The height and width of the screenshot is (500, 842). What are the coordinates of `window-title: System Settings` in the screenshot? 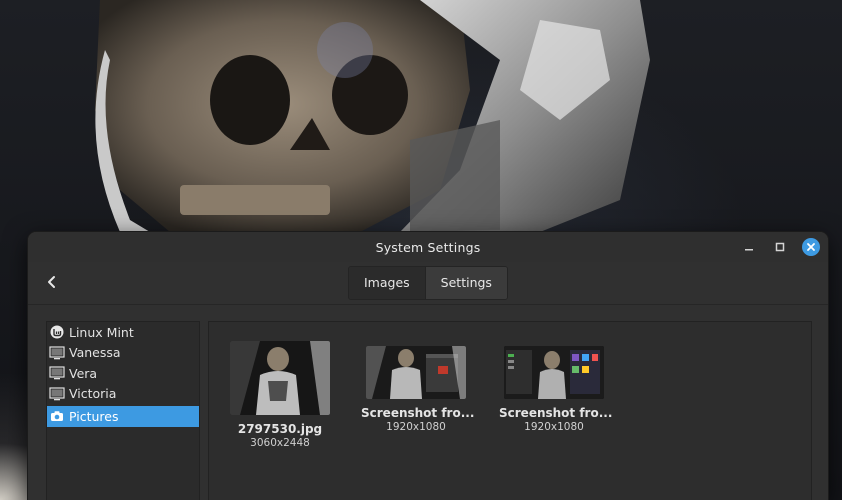 It's located at (428, 247).